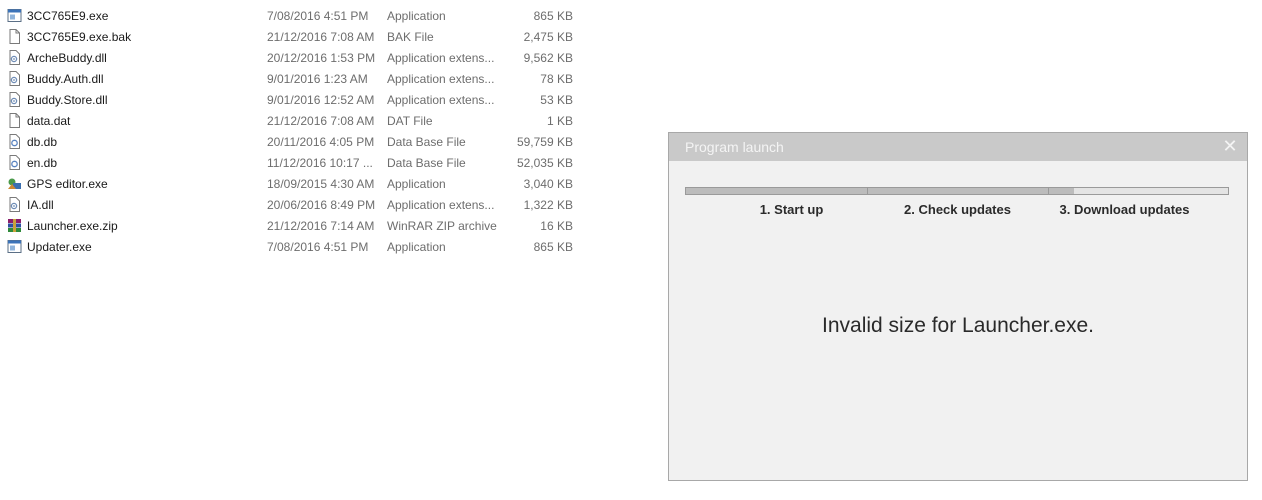 The height and width of the screenshot is (500, 1262). I want to click on file-size: 53 KB, so click(556, 100).